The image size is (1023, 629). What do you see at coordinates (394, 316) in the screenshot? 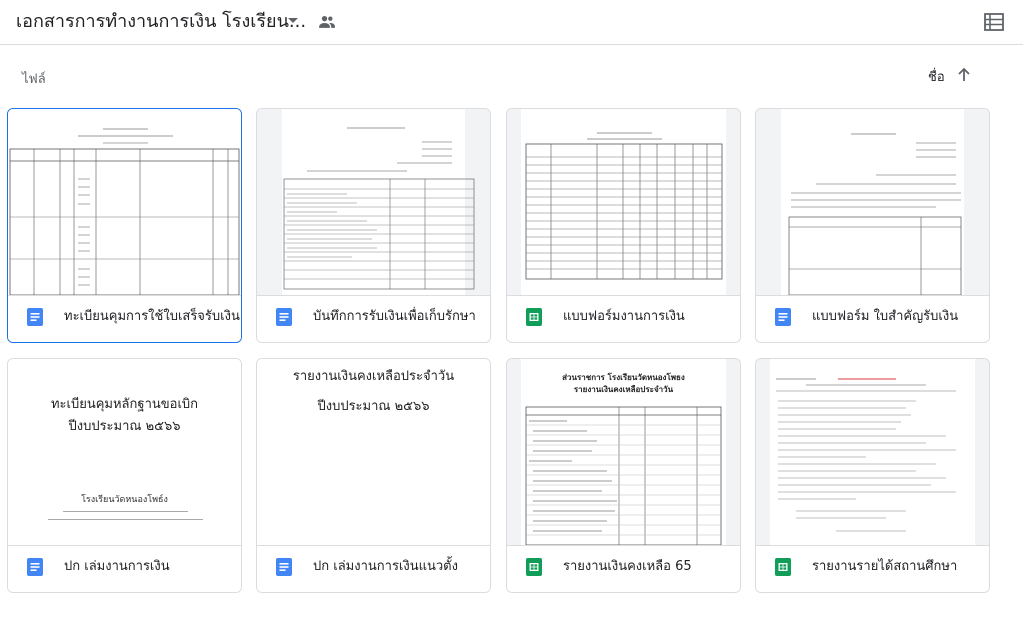
I see `file-name: บันทึกการรับเงินเพื่อเก็บรักษา` at bounding box center [394, 316].